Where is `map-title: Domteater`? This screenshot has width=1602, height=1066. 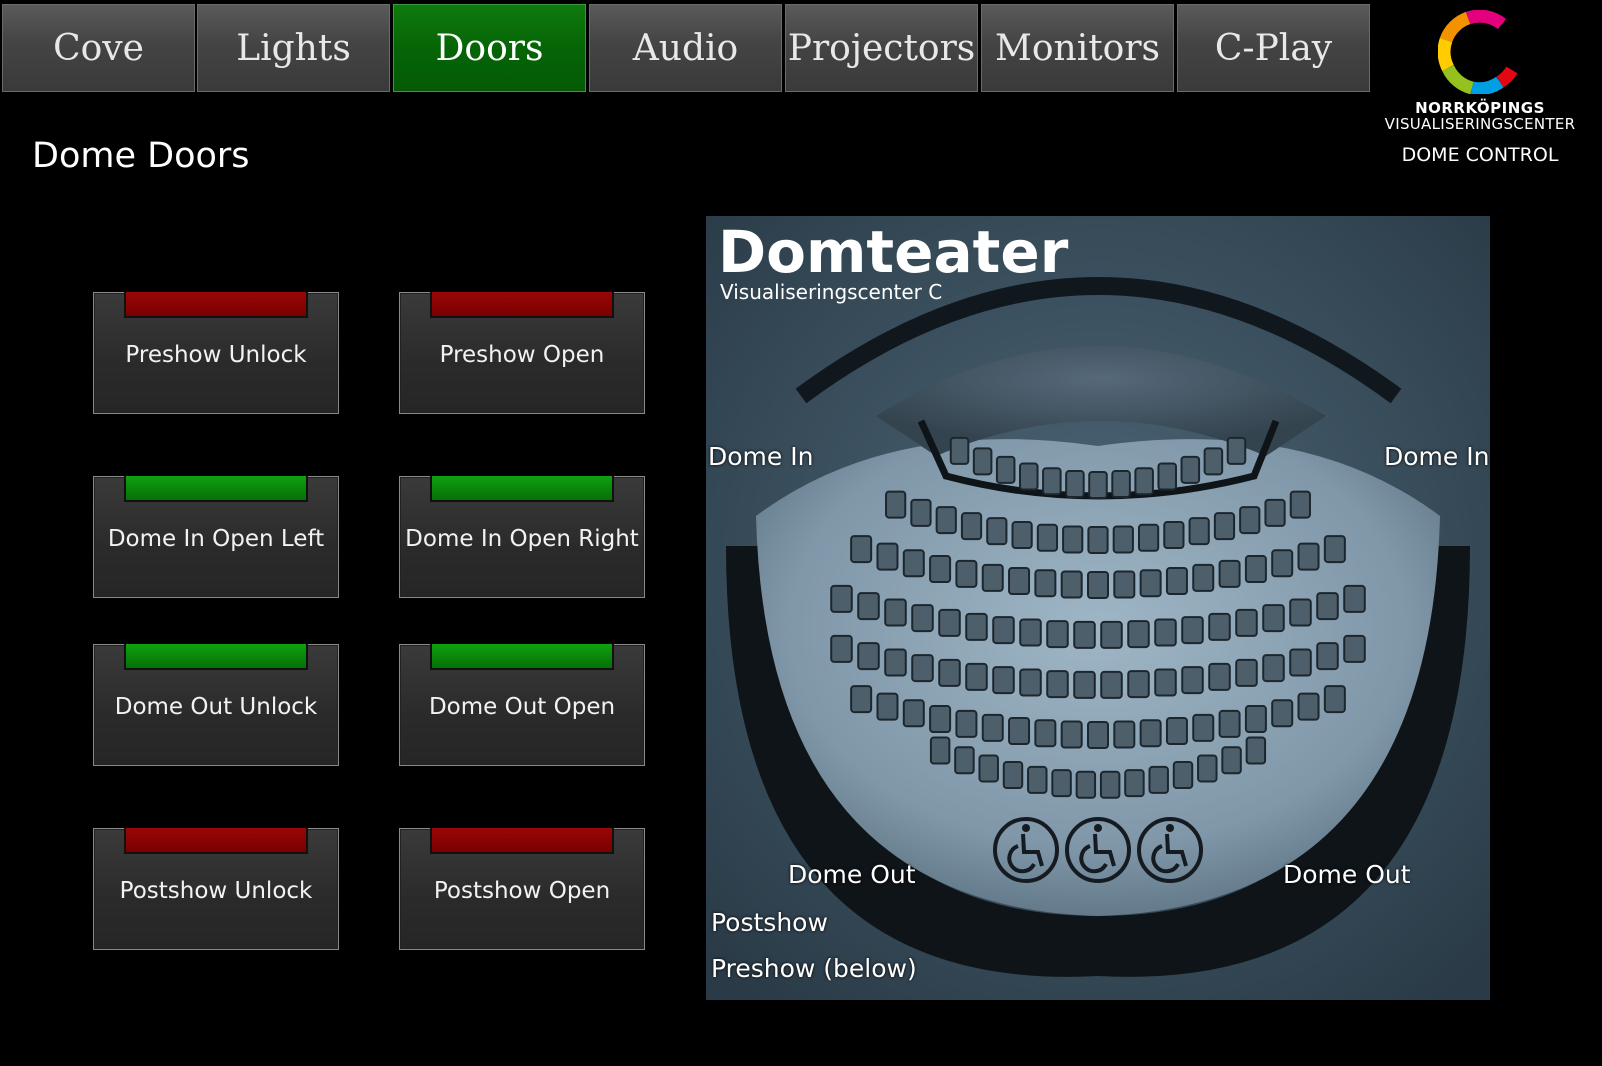 map-title: Domteater is located at coordinates (893, 252).